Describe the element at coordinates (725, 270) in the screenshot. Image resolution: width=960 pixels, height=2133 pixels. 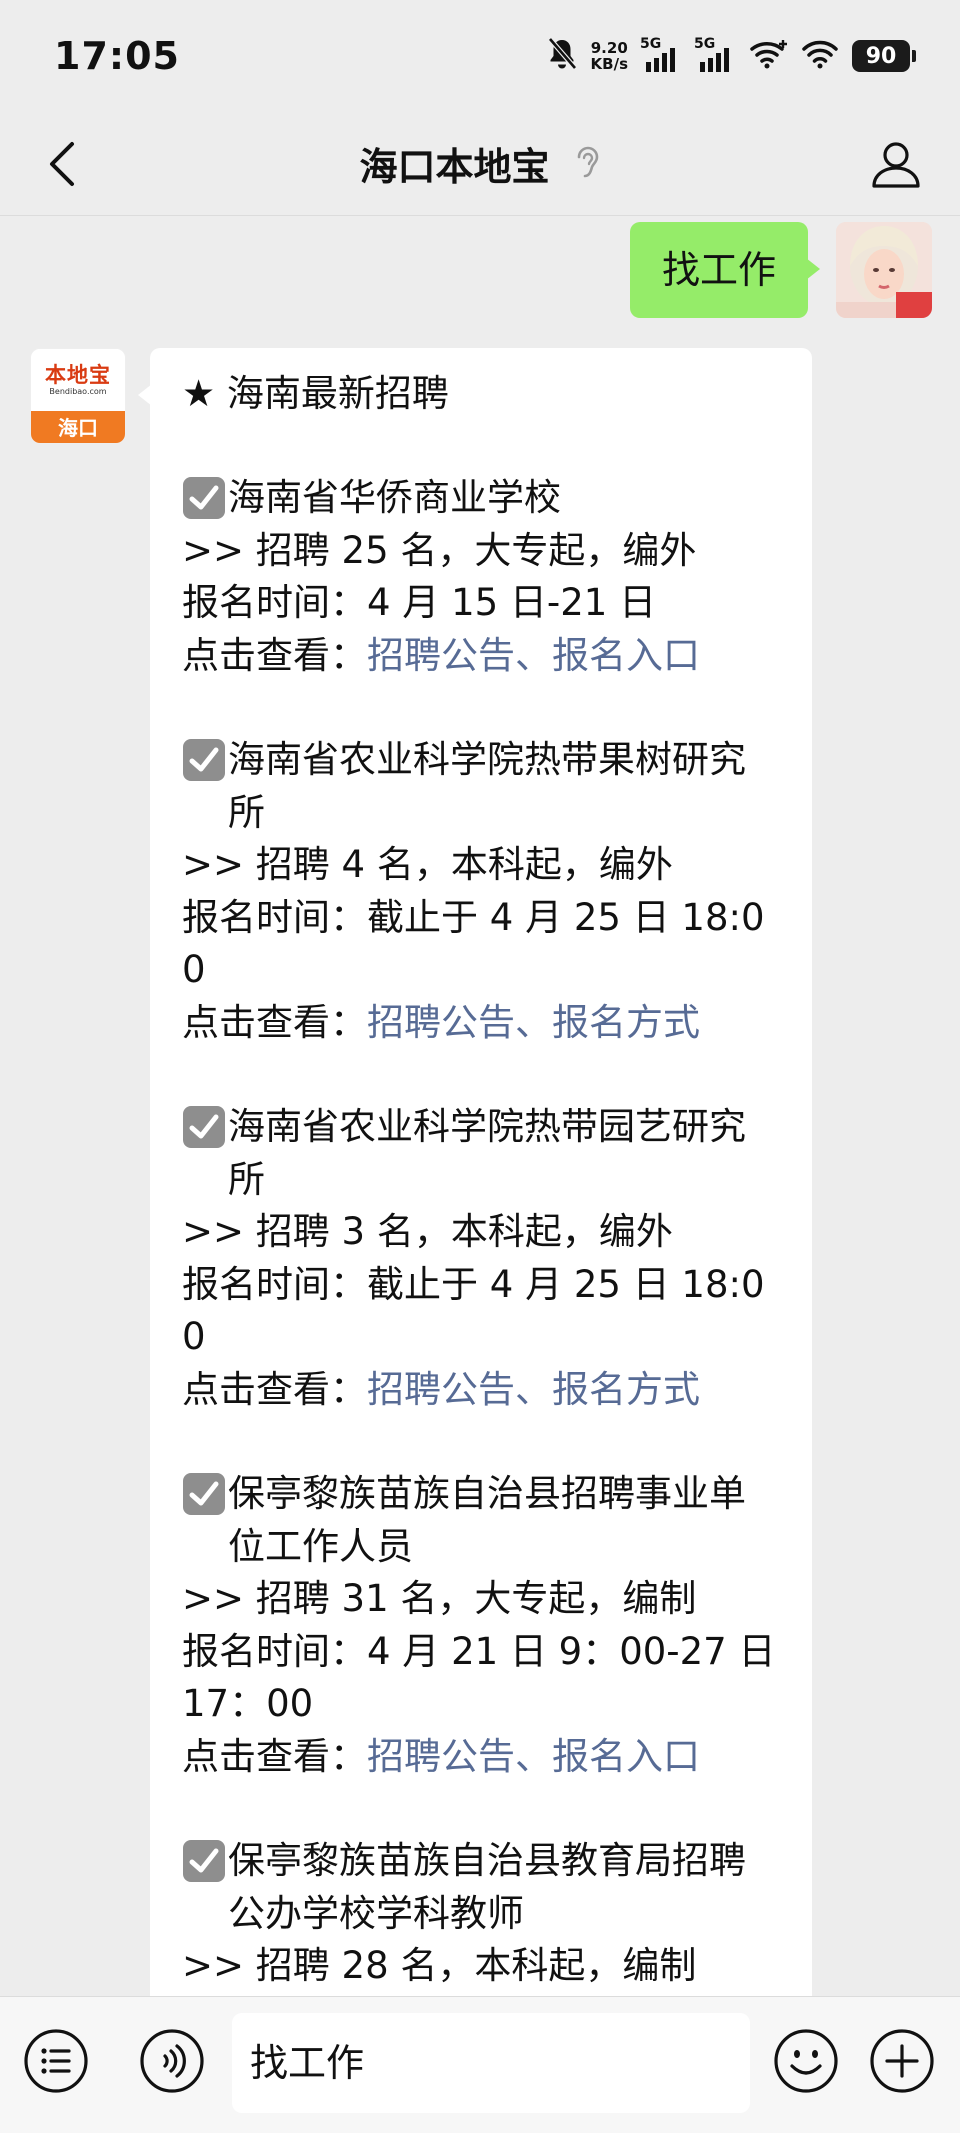
I see `sent-message-bubble: 找工作` at that location.